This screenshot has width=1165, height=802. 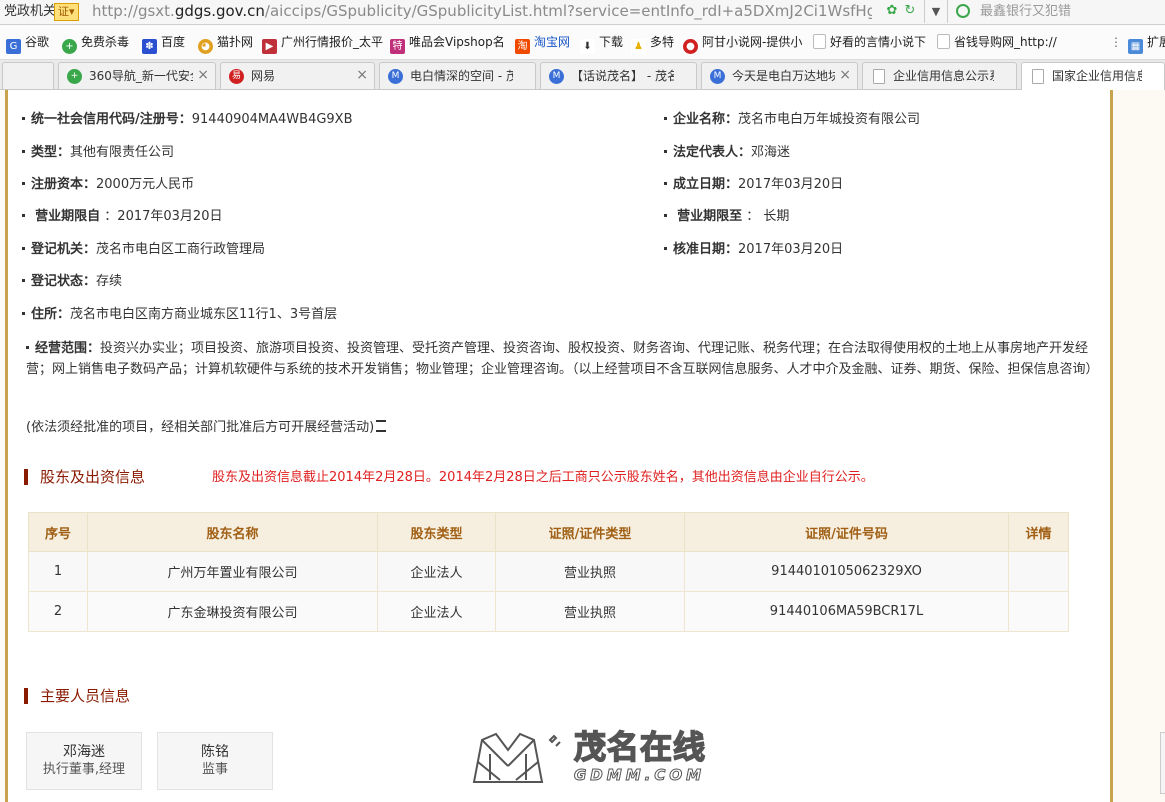 What do you see at coordinates (381, 426) in the screenshot?
I see `menu-icon` at bounding box center [381, 426].